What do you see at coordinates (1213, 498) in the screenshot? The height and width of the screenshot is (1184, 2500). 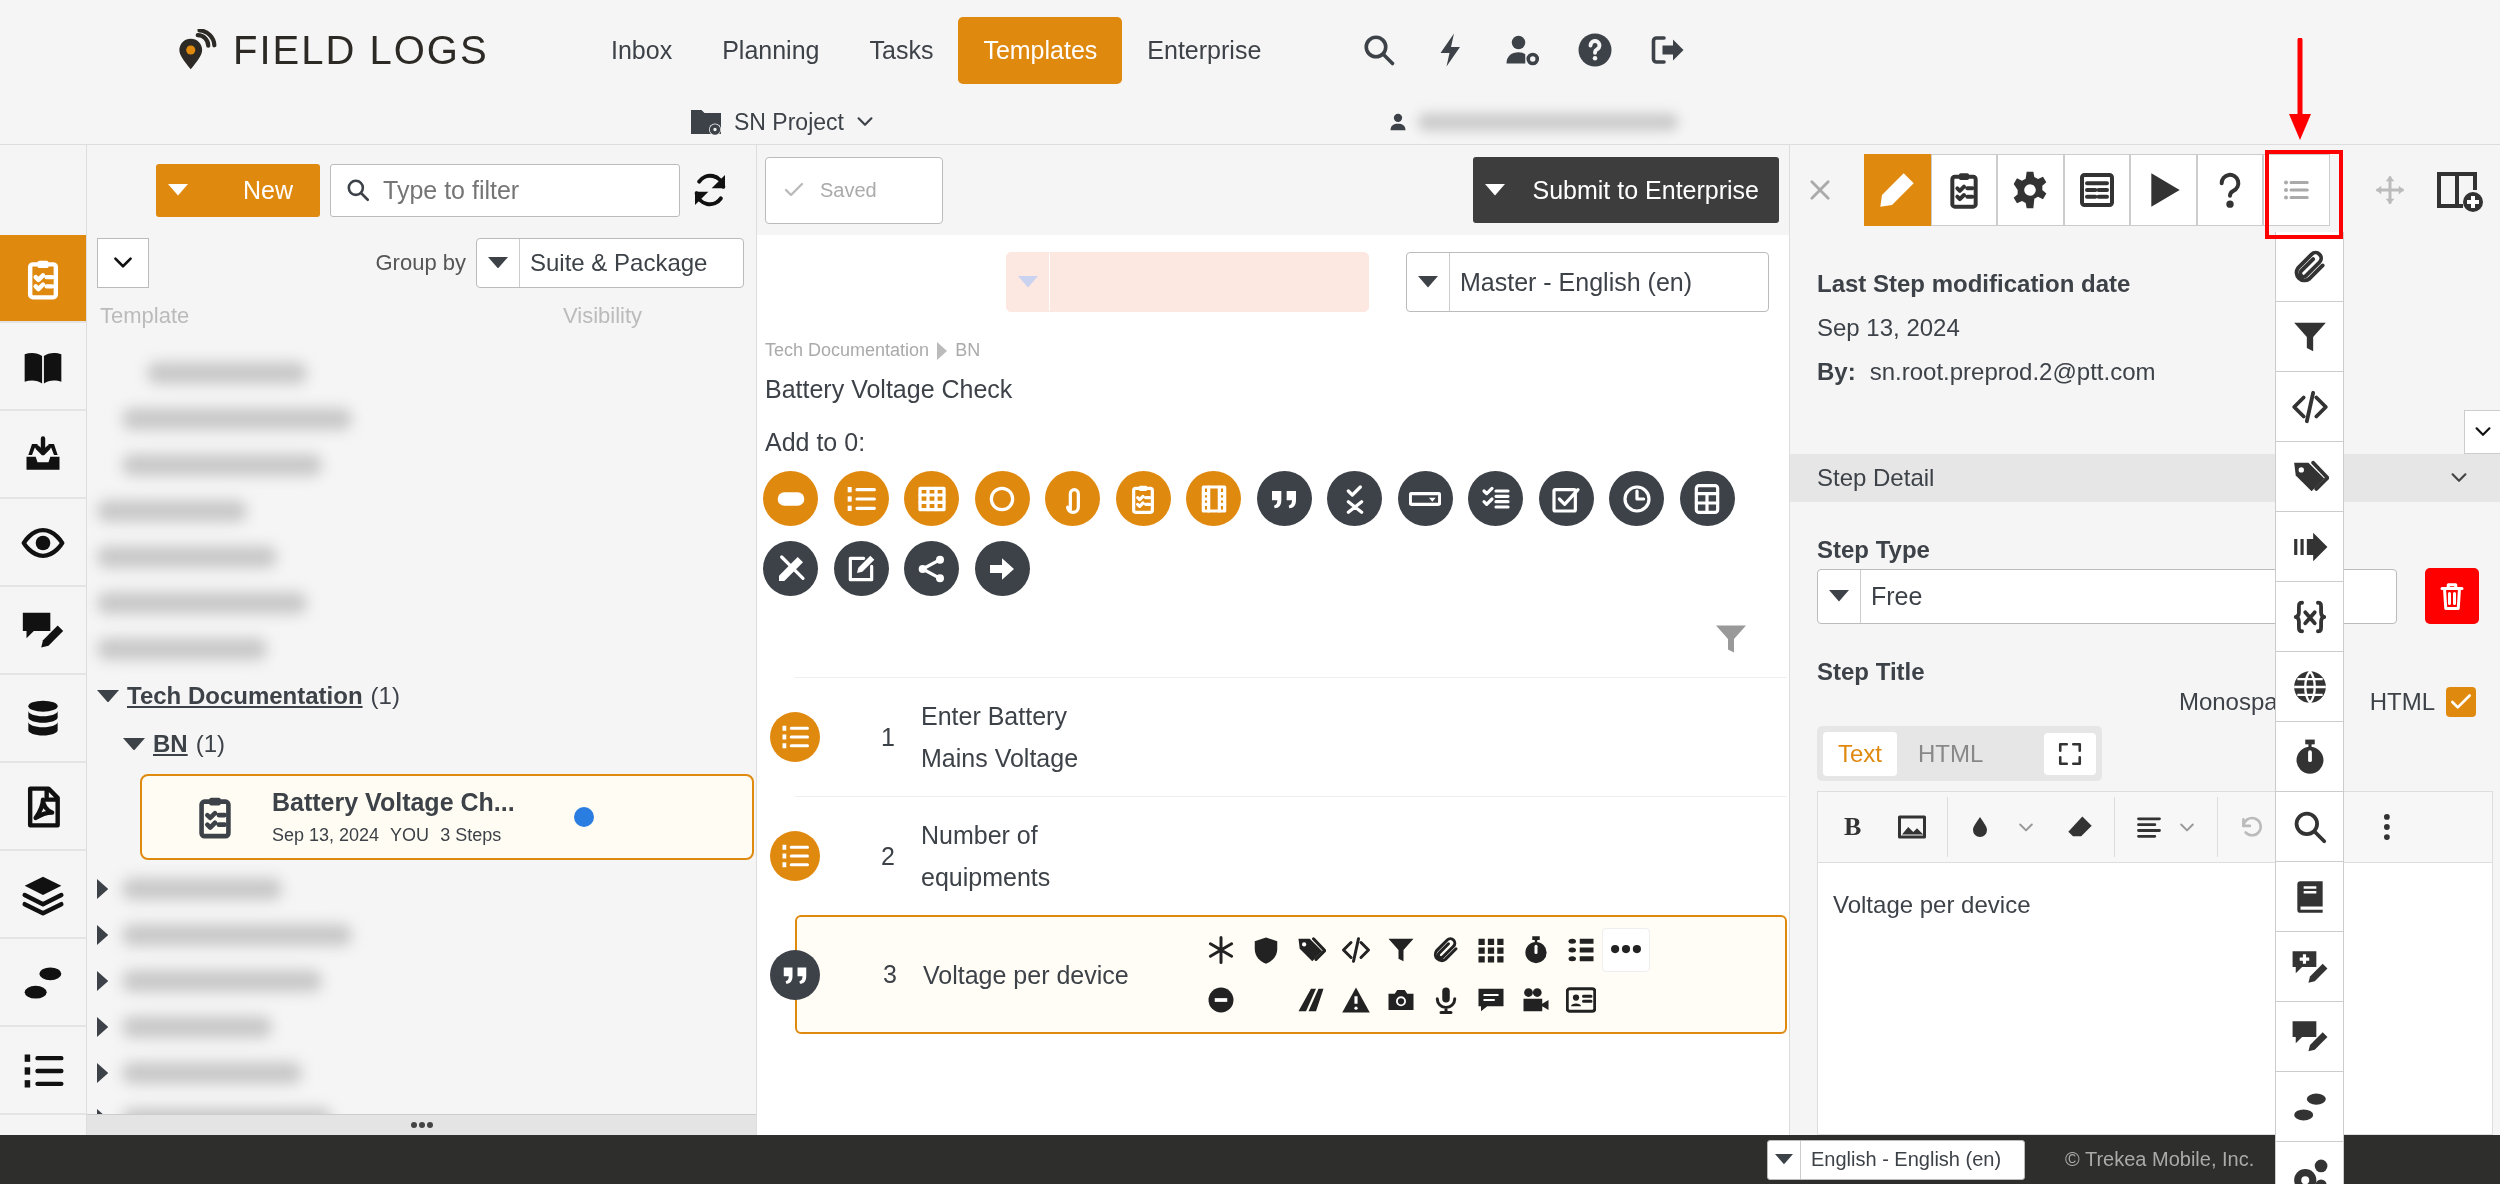 I see `film-button` at bounding box center [1213, 498].